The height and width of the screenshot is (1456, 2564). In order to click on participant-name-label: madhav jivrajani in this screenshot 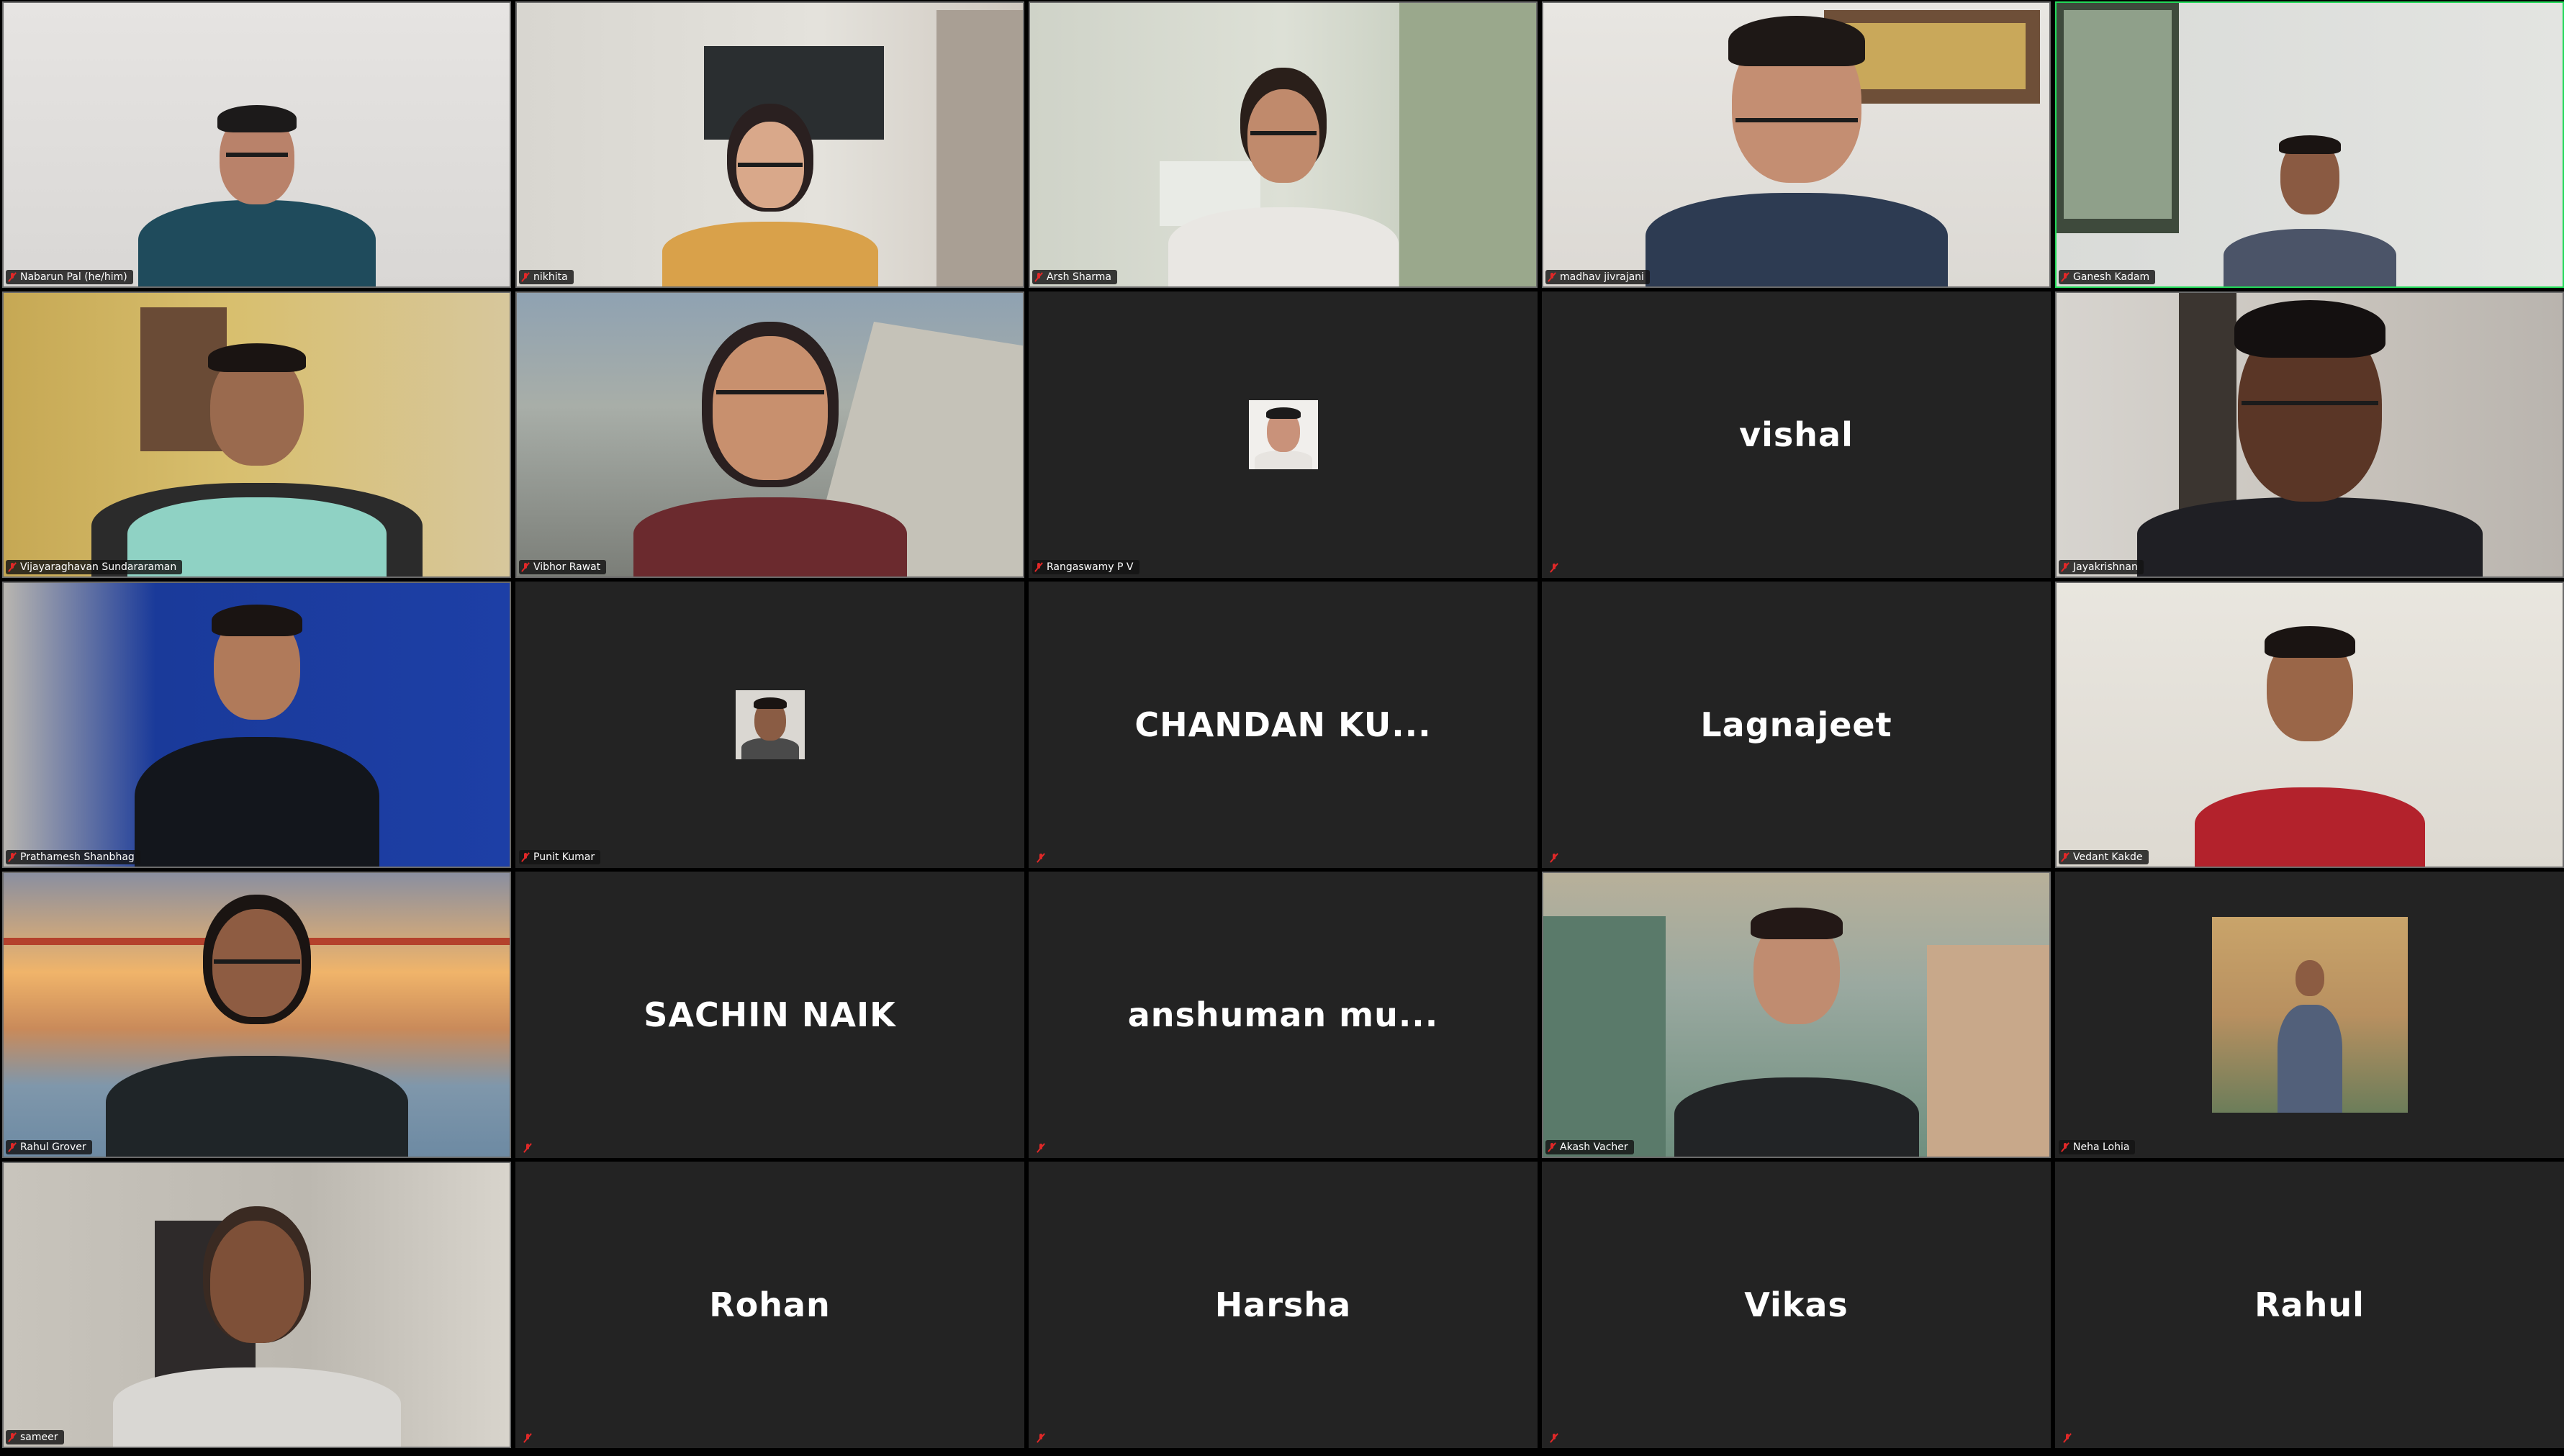, I will do `click(1598, 277)`.